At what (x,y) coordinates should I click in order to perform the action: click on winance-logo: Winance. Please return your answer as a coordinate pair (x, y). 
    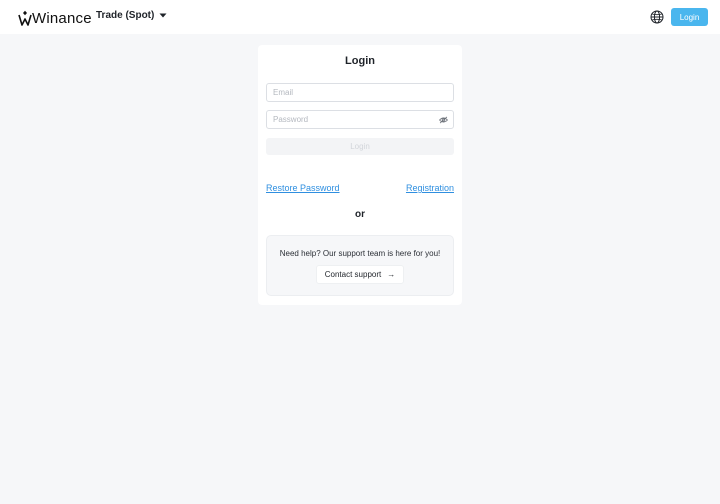
    Looking at the image, I should click on (55, 17).